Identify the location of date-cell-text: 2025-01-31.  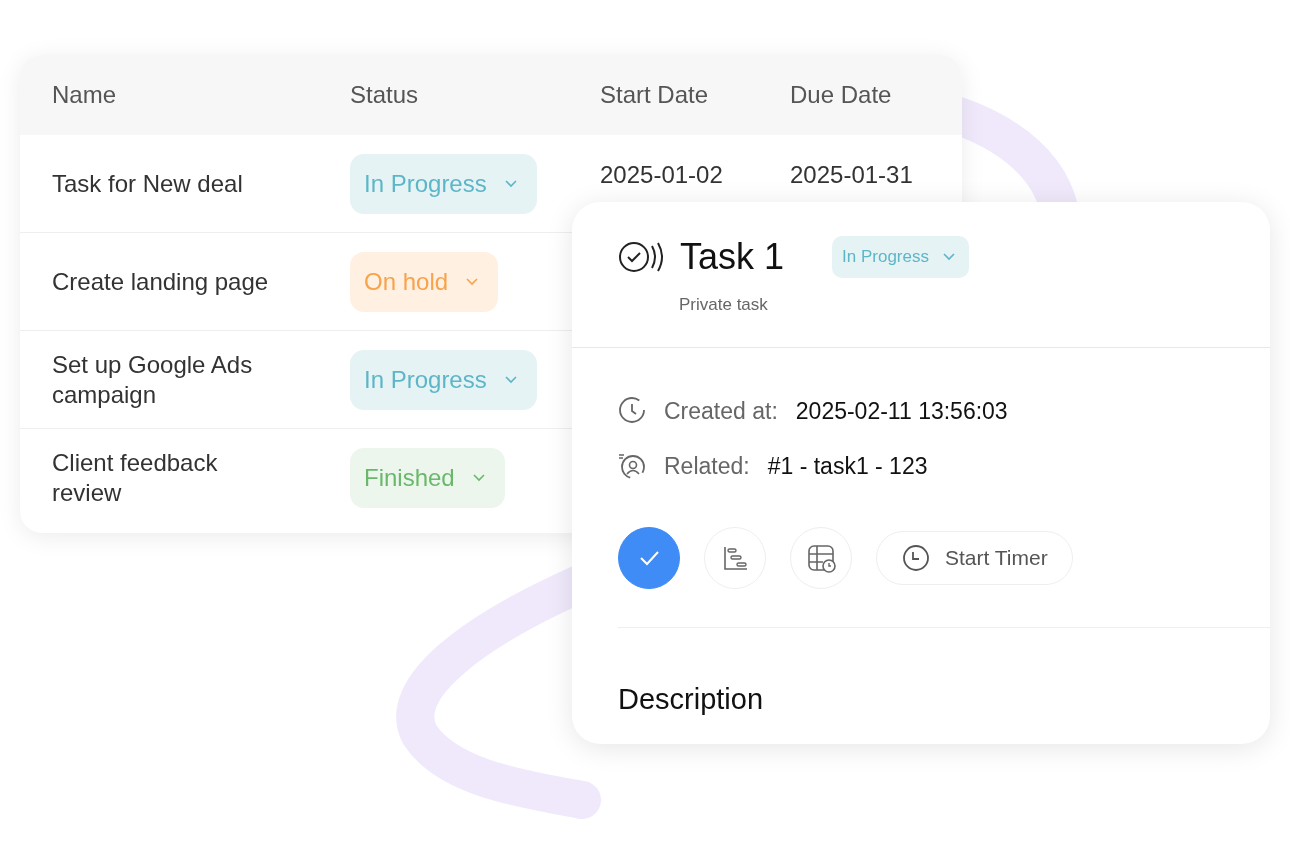
(852, 175).